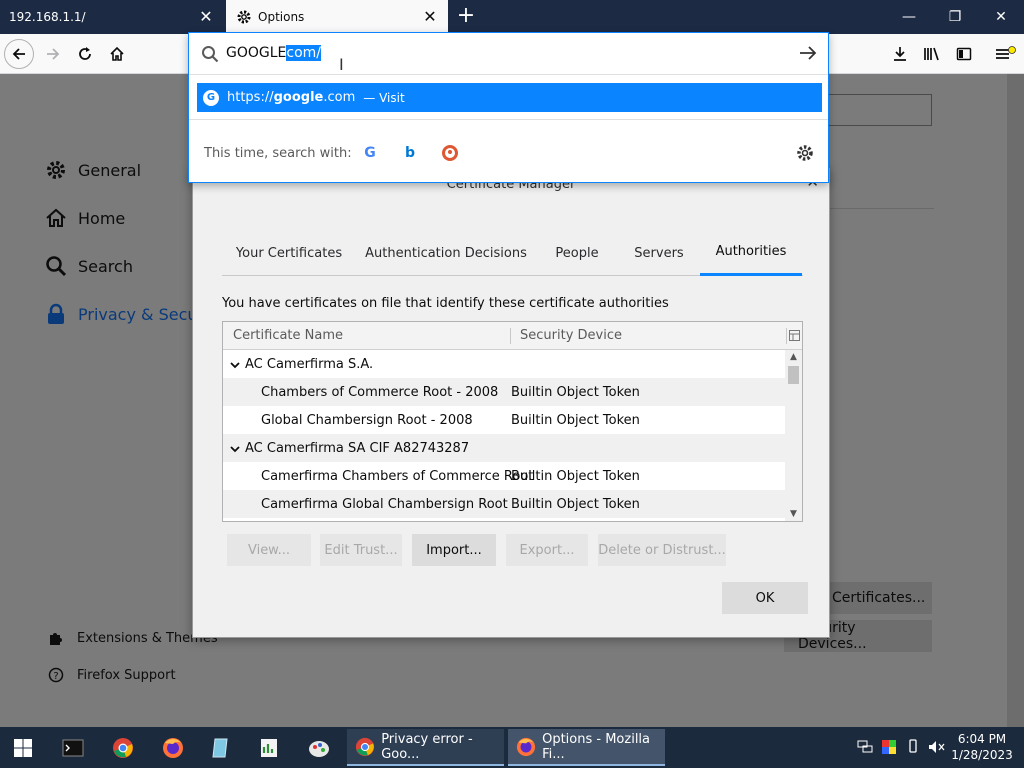 Image resolution: width=1024 pixels, height=768 pixels. What do you see at coordinates (19, 54) in the screenshot?
I see `back-button` at bounding box center [19, 54].